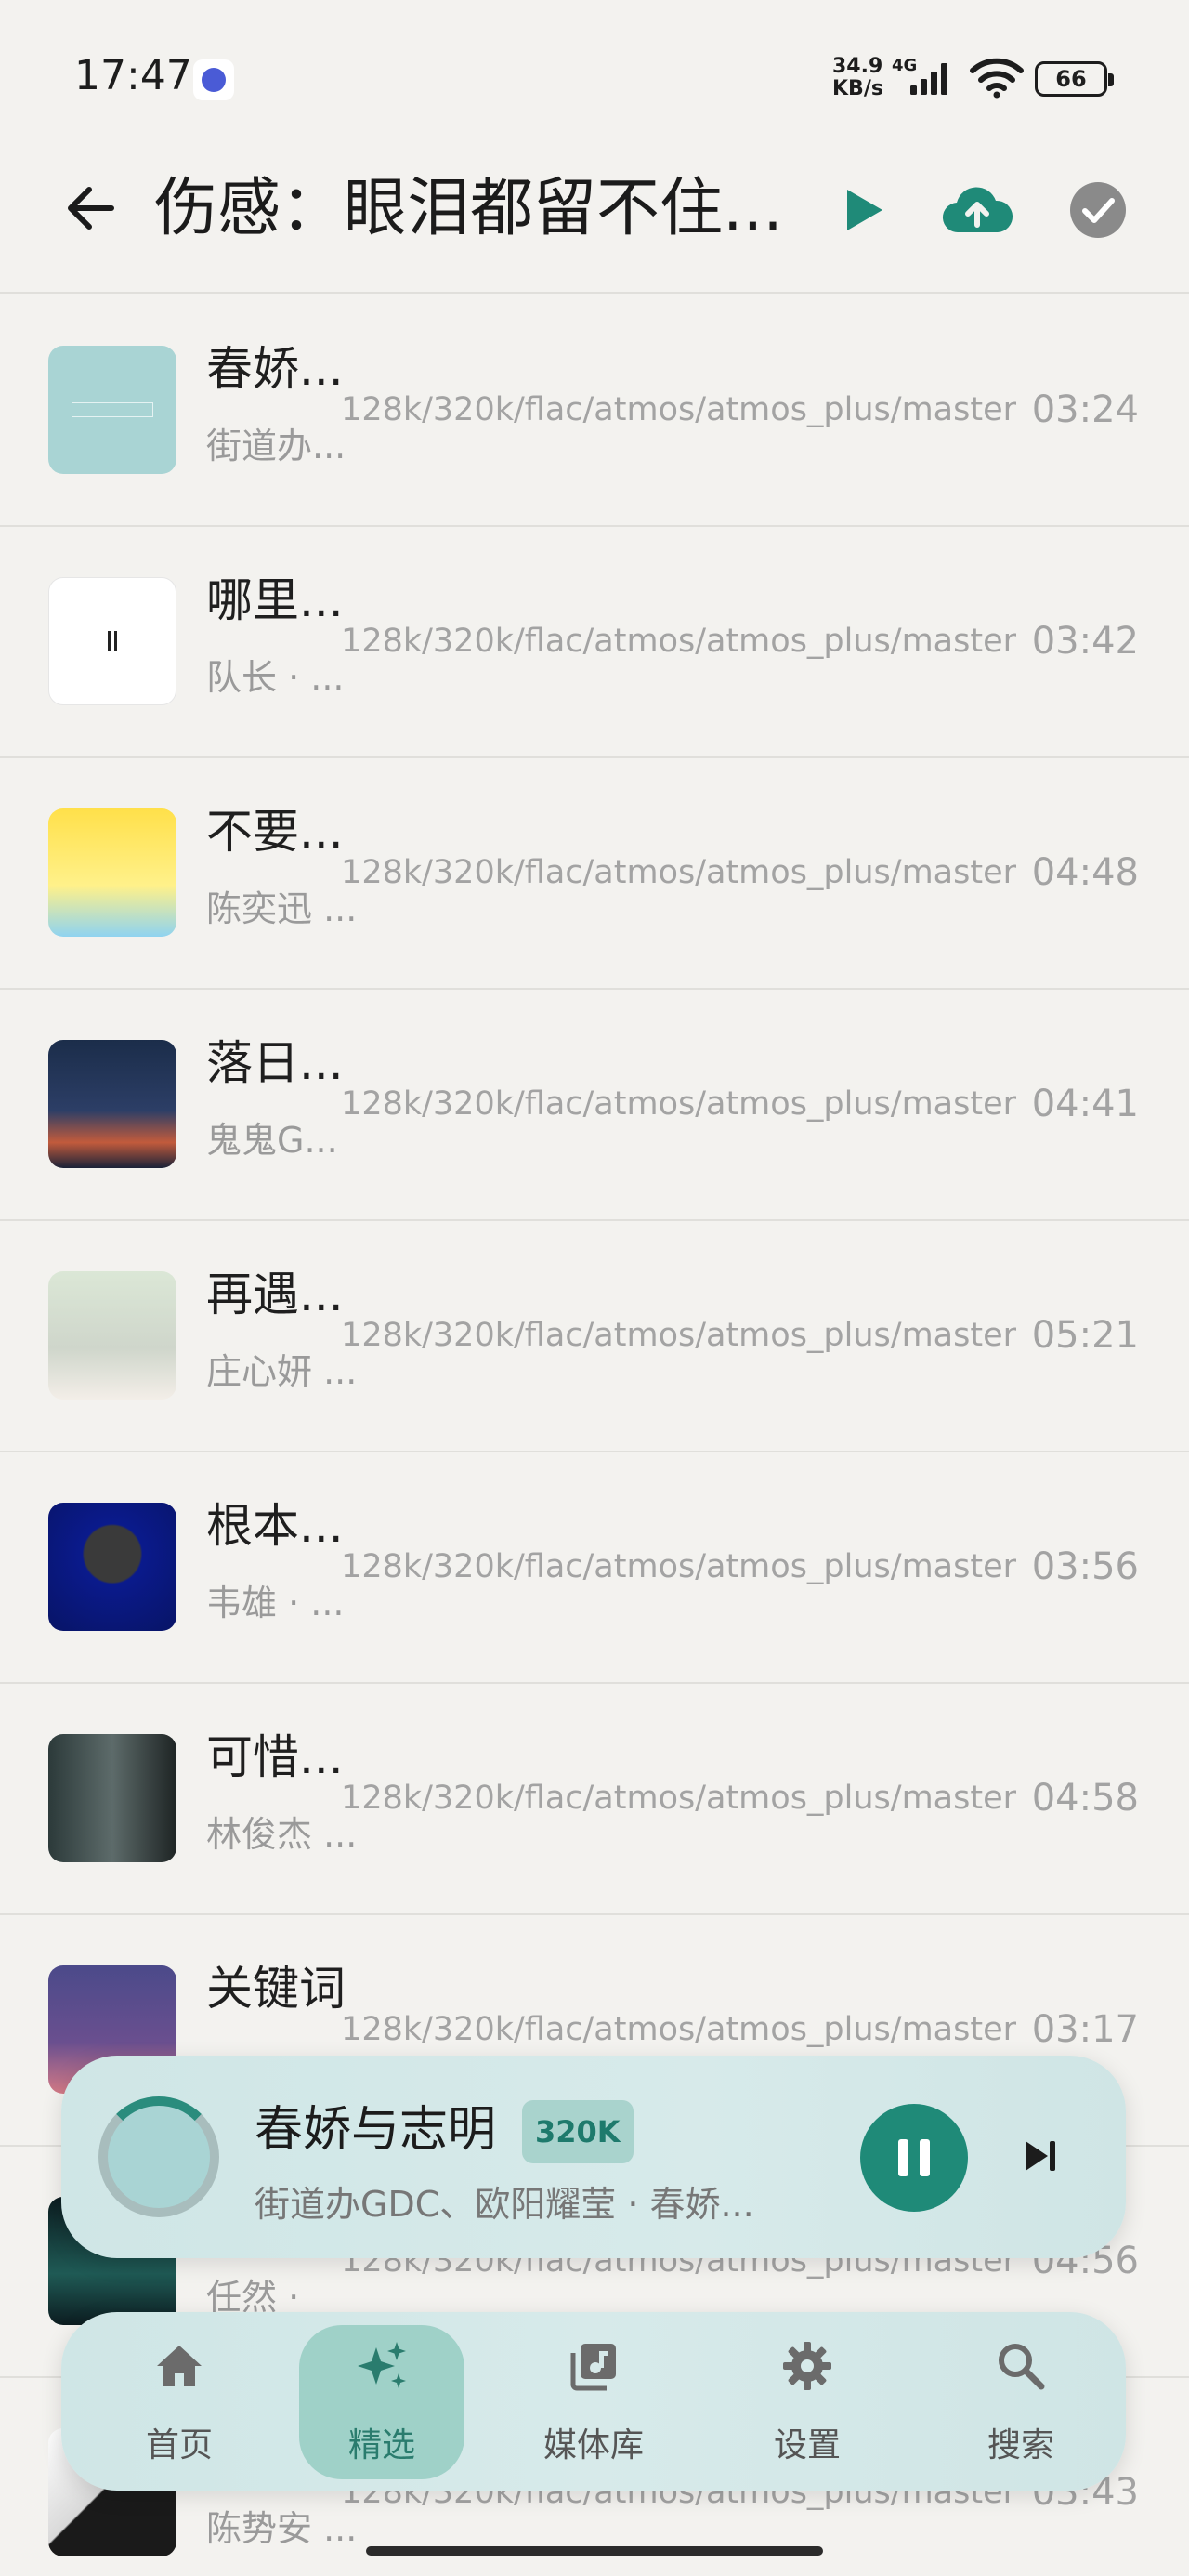  I want to click on status-time: 17:47, so click(133, 75).